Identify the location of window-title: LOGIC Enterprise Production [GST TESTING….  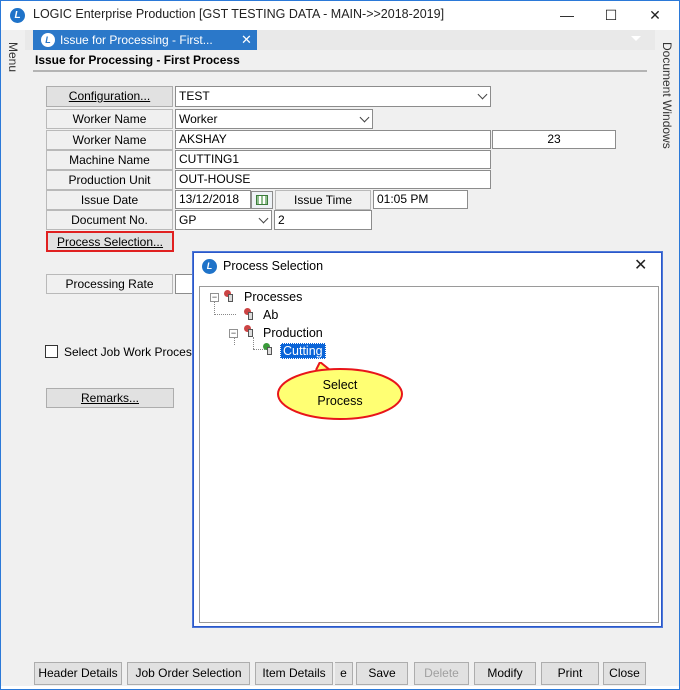
(239, 14).